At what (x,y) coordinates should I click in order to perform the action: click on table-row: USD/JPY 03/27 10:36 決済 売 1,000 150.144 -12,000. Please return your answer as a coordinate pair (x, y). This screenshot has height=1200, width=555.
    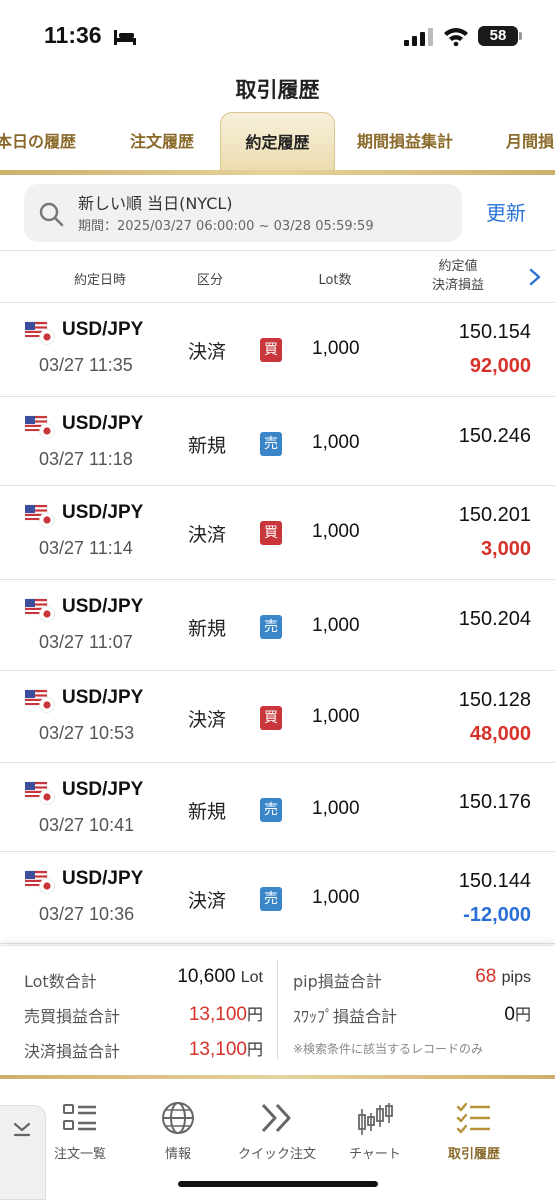
    Looking at the image, I should click on (277, 898).